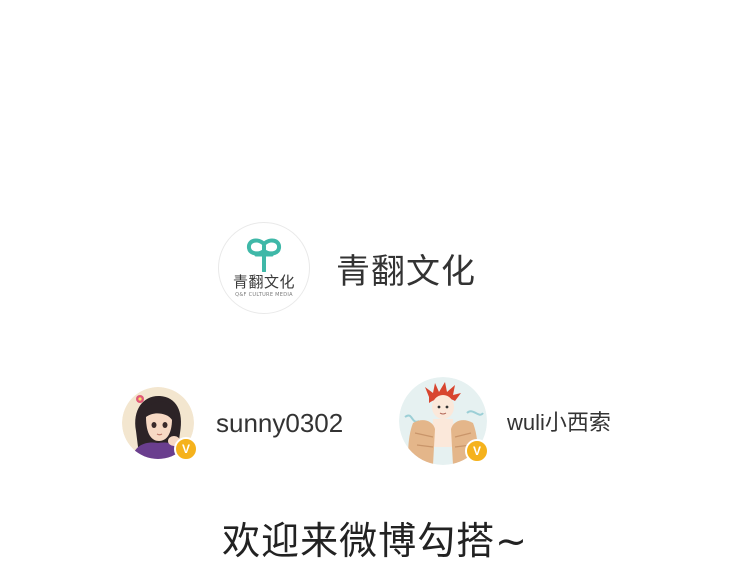  I want to click on brand-logo: 青翻文化 Q&F CULTURE MEDIA, so click(264, 268).